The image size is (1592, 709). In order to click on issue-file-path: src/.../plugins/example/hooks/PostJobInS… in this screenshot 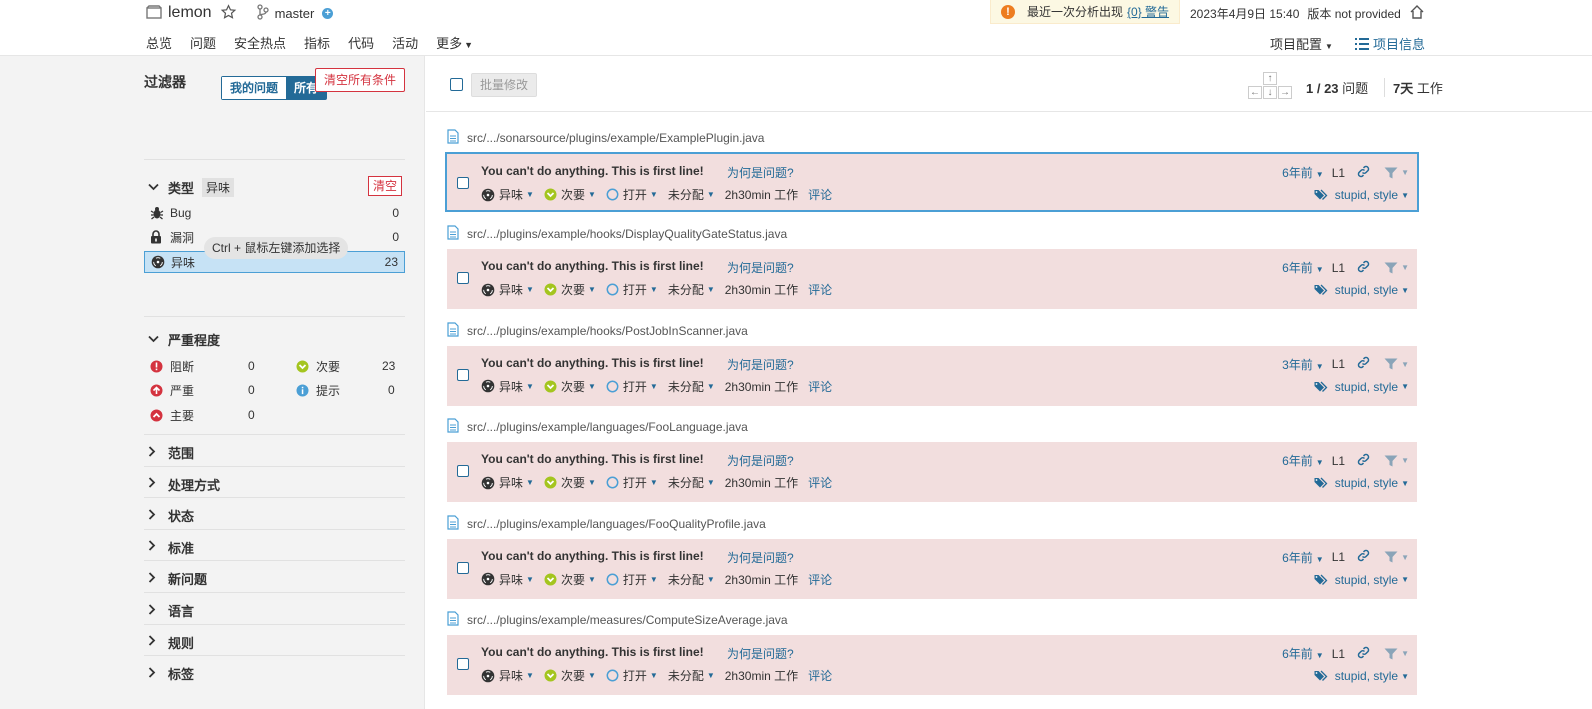, I will do `click(597, 331)`.